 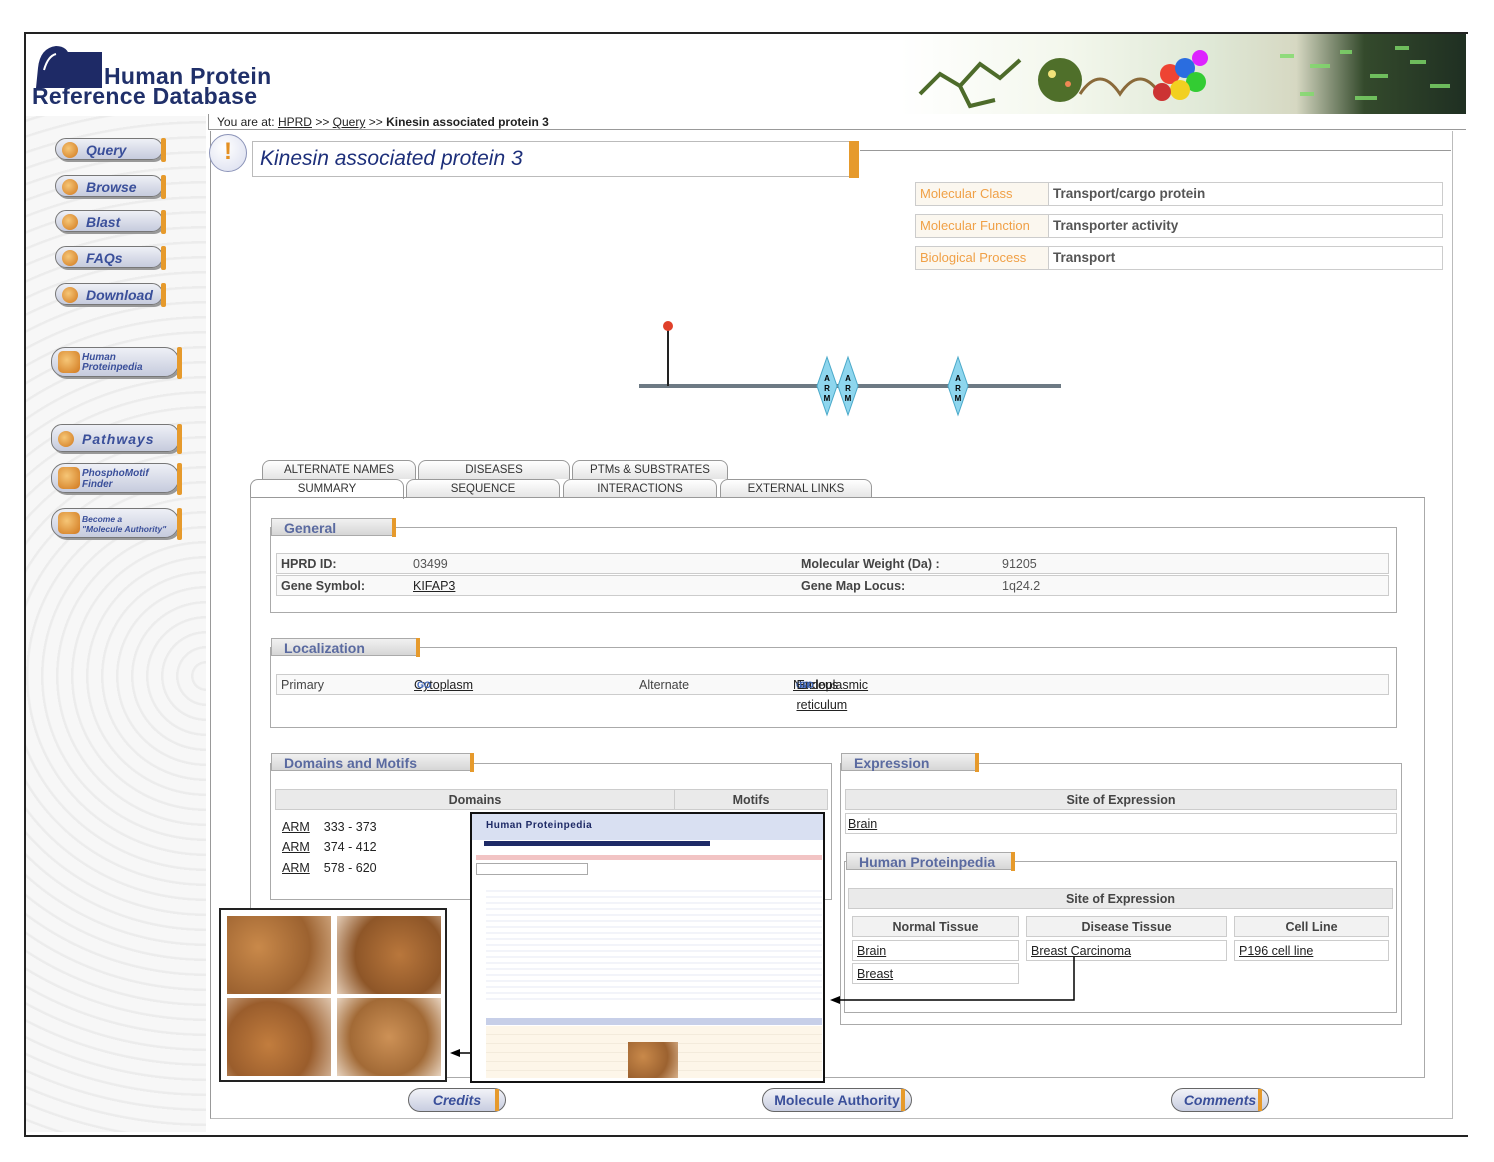 What do you see at coordinates (532, 869) in the screenshot?
I see `inset-field` at bounding box center [532, 869].